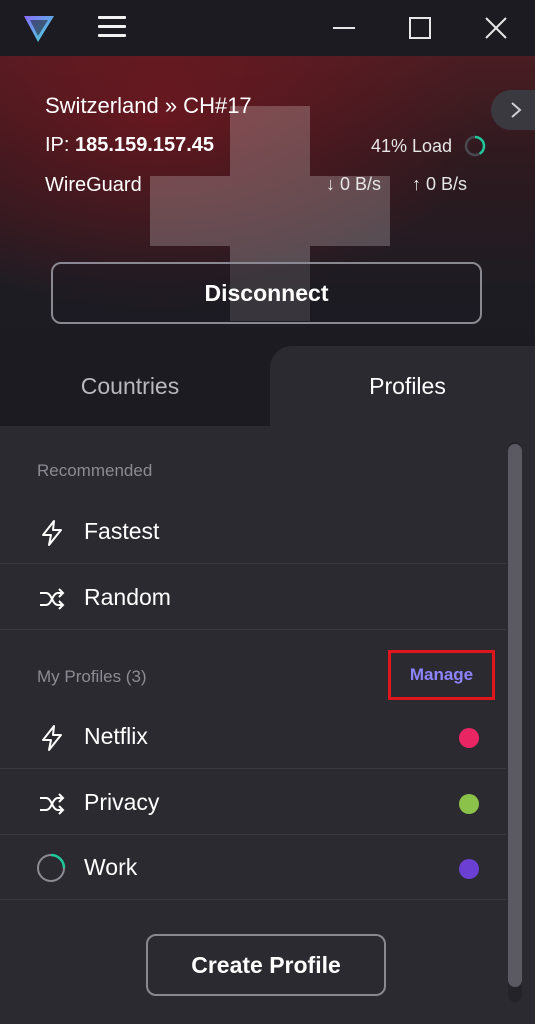  Describe the element at coordinates (253, 867) in the screenshot. I see `profile-row-work: Work` at that location.